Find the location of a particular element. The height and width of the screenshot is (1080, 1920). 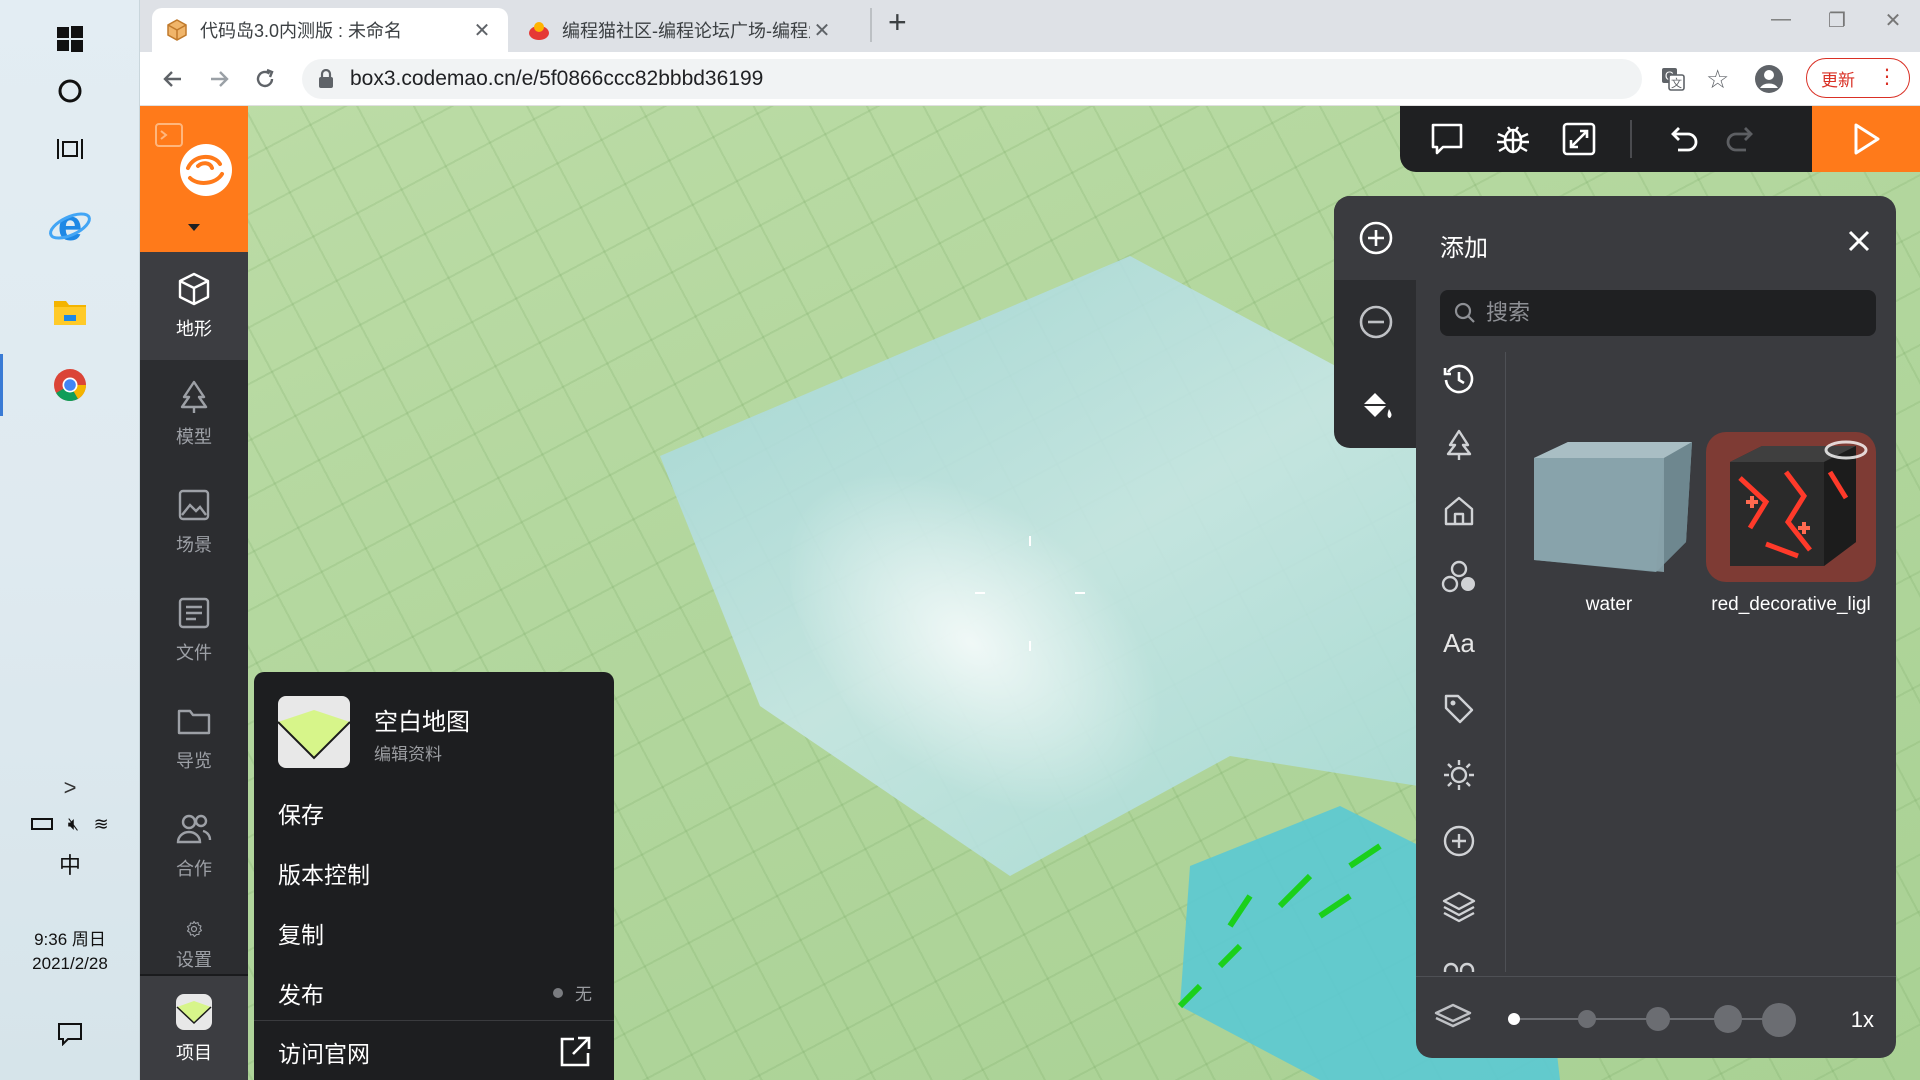

wifi-icon: ≋ is located at coordinates (101, 824).